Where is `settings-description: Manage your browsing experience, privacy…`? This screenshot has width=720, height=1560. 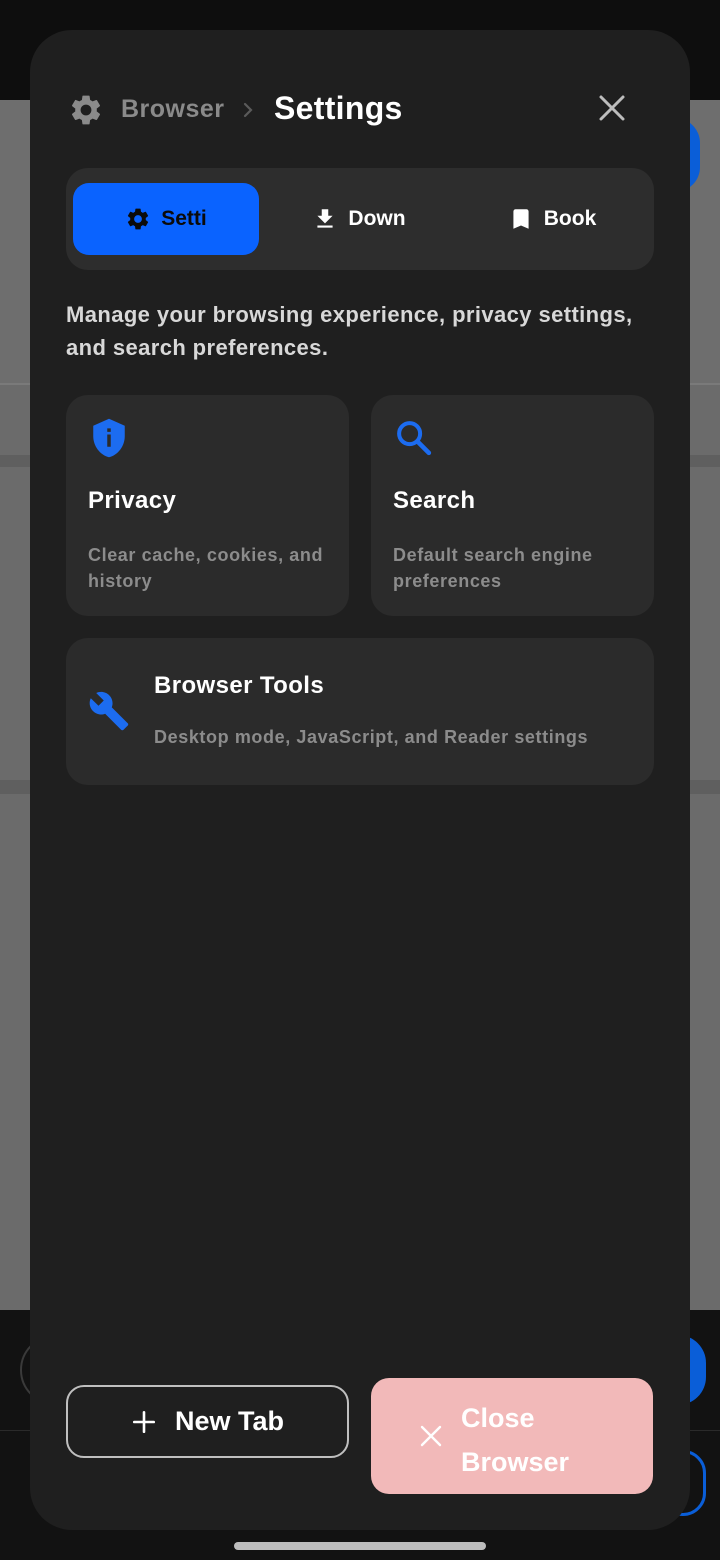
settings-description: Manage your browsing experience, privacy… is located at coordinates (349, 331).